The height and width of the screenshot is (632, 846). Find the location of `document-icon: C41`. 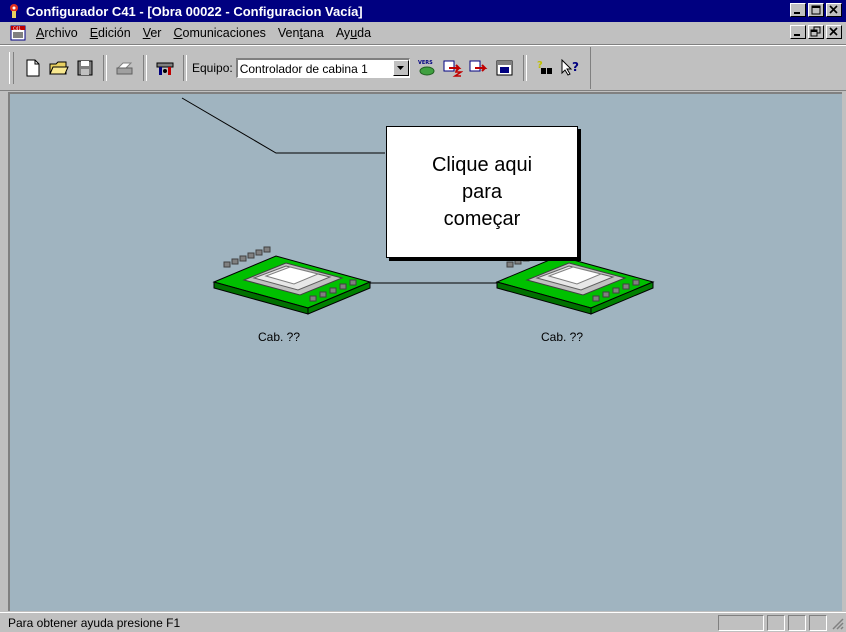

document-icon: C41 is located at coordinates (18, 33).